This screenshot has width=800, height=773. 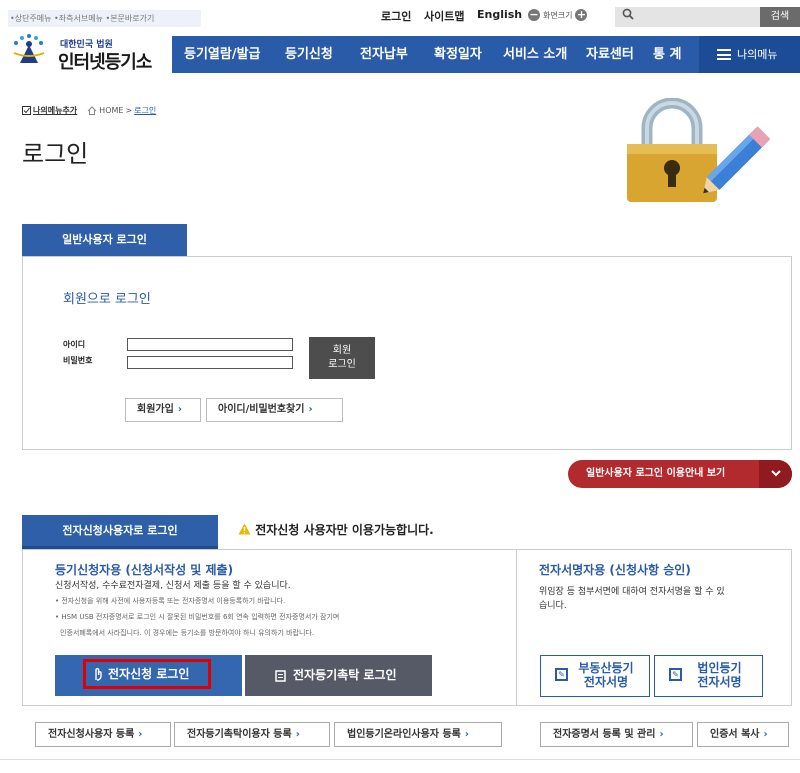 What do you see at coordinates (144, 570) in the screenshot?
I see `applicant-heading: 등기신청자용 (신청서작성 및 제출)` at bounding box center [144, 570].